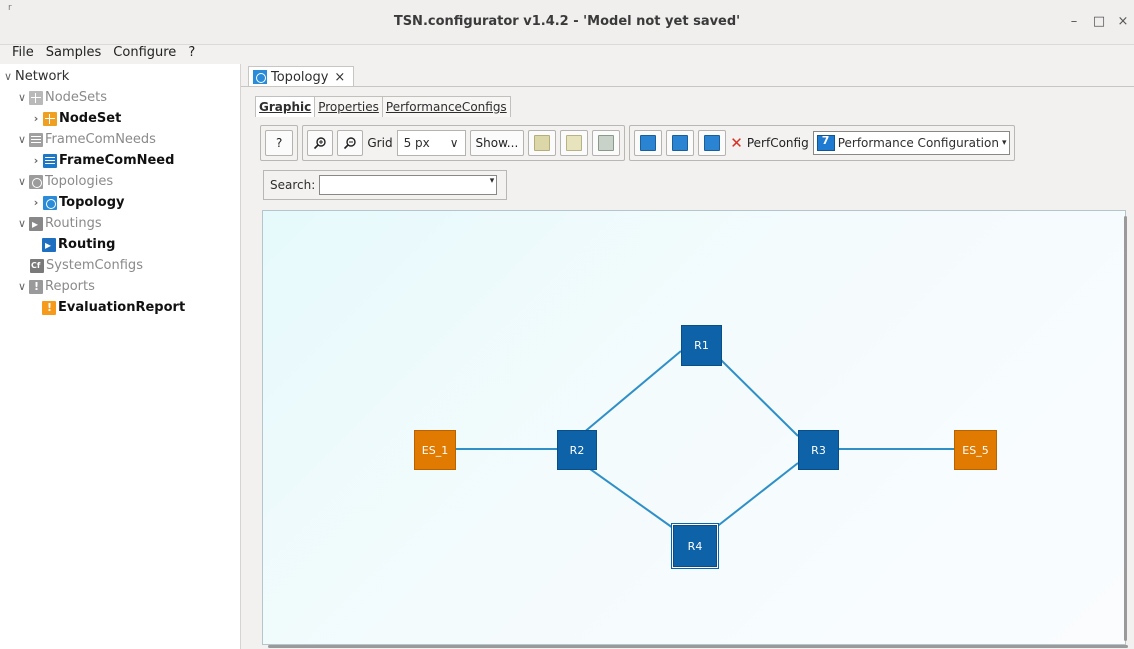 This screenshot has width=1134, height=649. I want to click on grid-size-value: 5 px, so click(416, 143).